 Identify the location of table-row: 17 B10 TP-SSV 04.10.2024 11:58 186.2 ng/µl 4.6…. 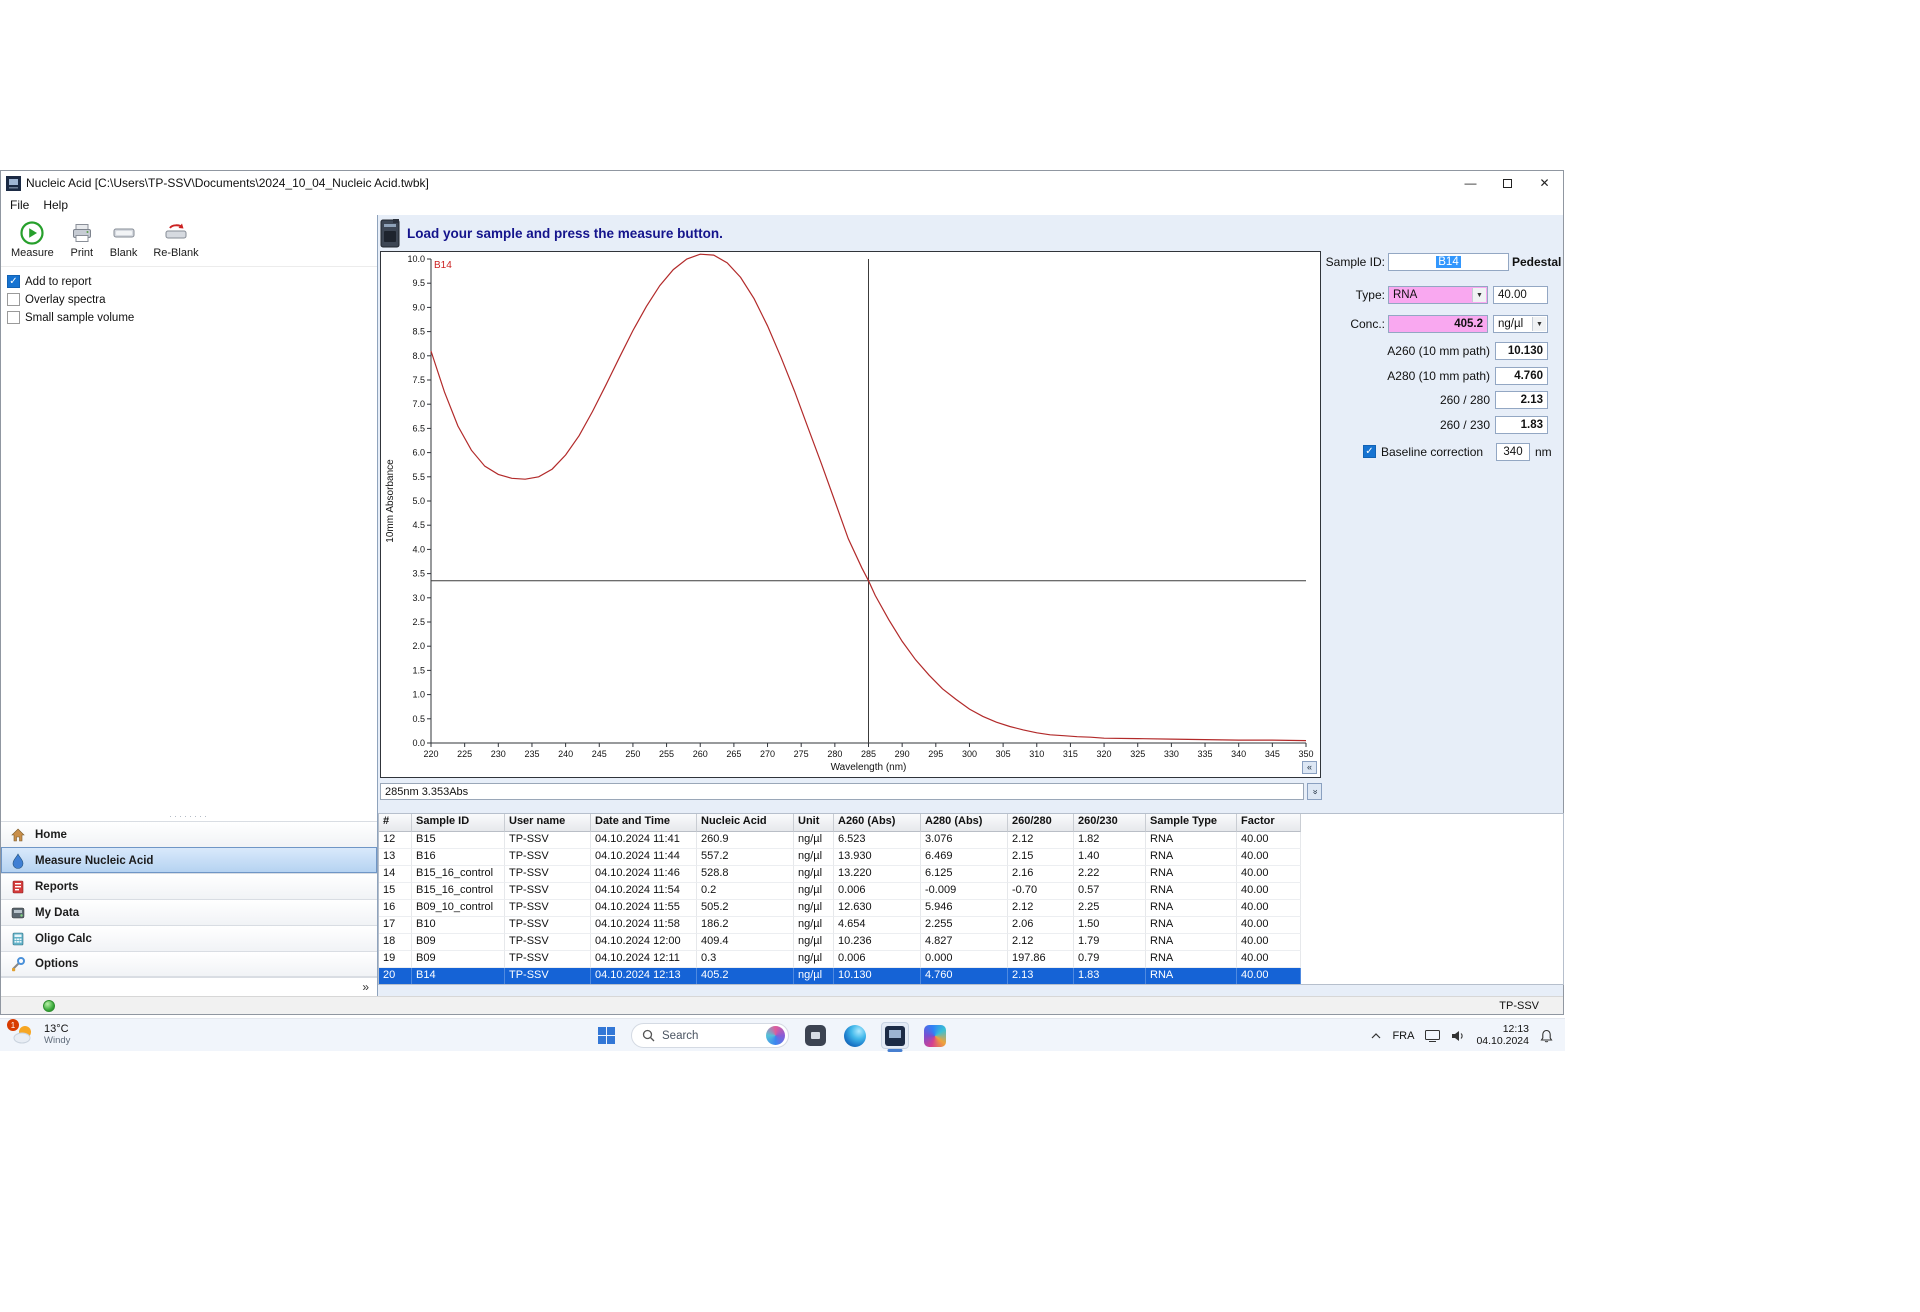
(840, 925).